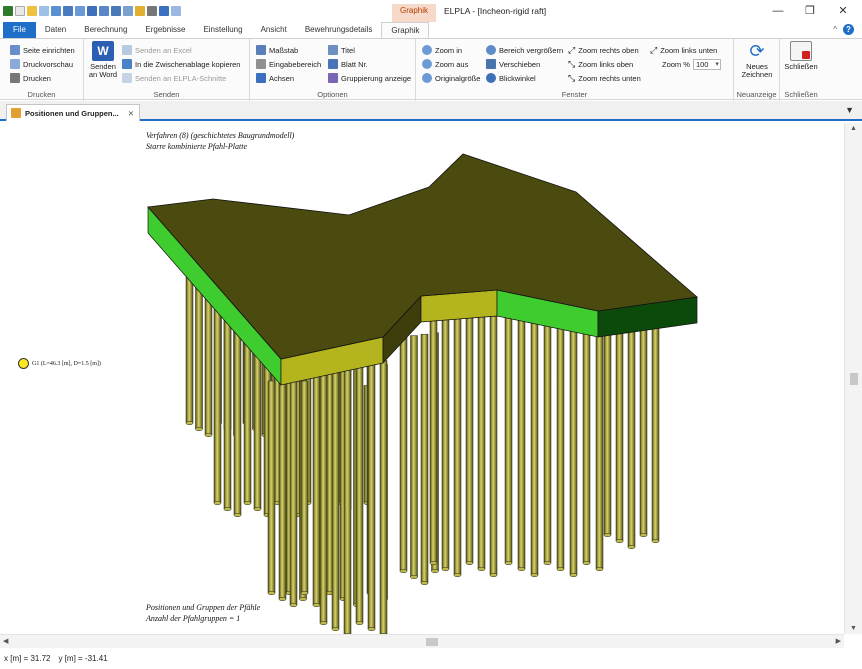 The height and width of the screenshot is (669, 862). Describe the element at coordinates (116, 11) in the screenshot. I see `save-icon` at that location.